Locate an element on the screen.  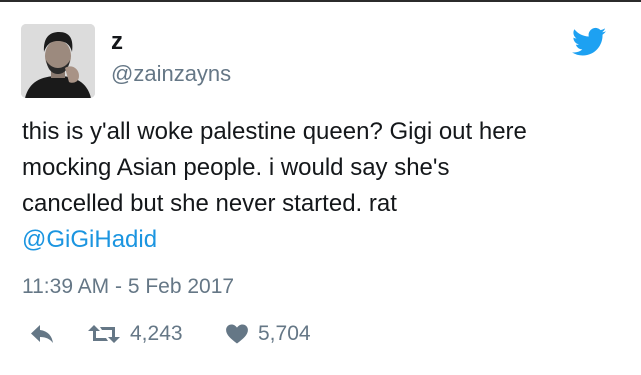
retweet-count: 4,243 is located at coordinates (156, 333).